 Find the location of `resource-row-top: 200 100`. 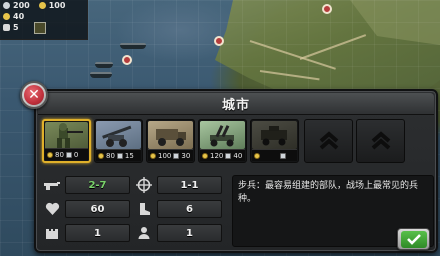

resource-row-top: 200 100 is located at coordinates (43, 5).